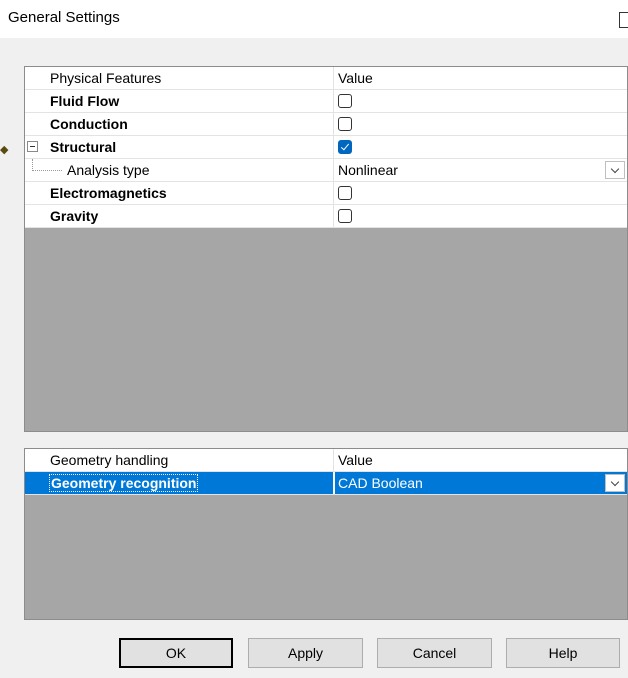 The width and height of the screenshot is (628, 678). I want to click on conduction-checkbox, so click(345, 124).